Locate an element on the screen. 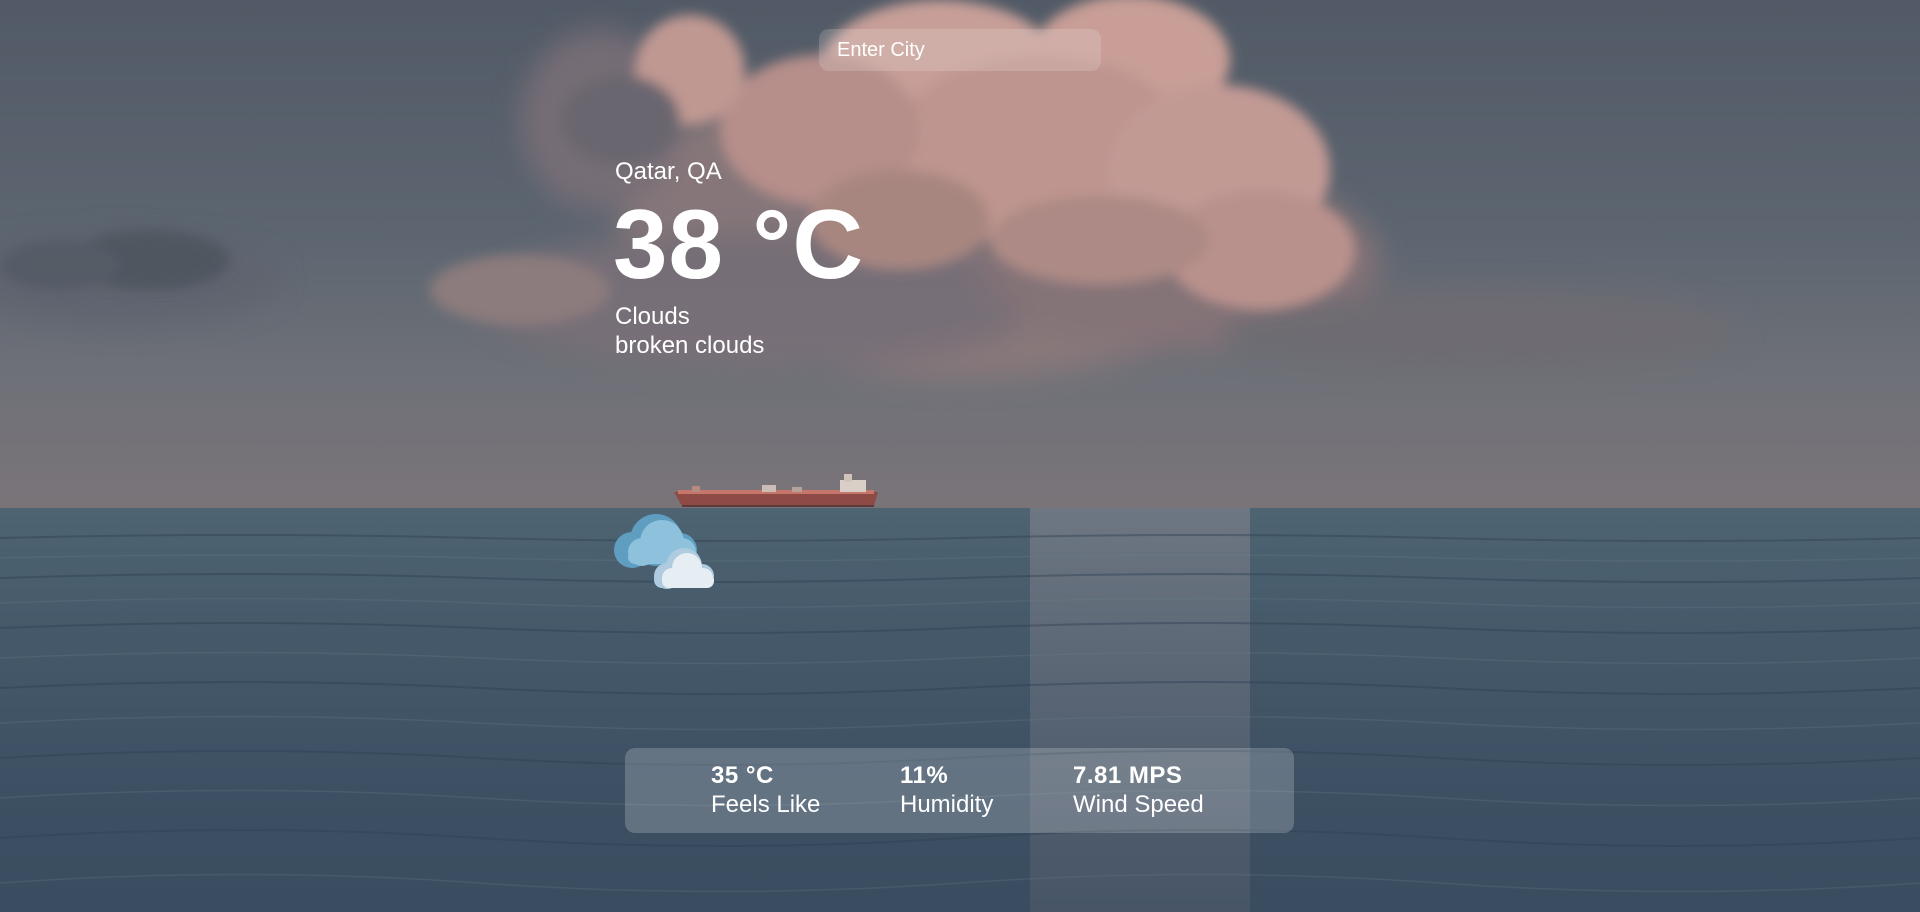 The image size is (1920, 912). wind-speed-stat: 7.81 MPS Wind Speed is located at coordinates (1138, 791).